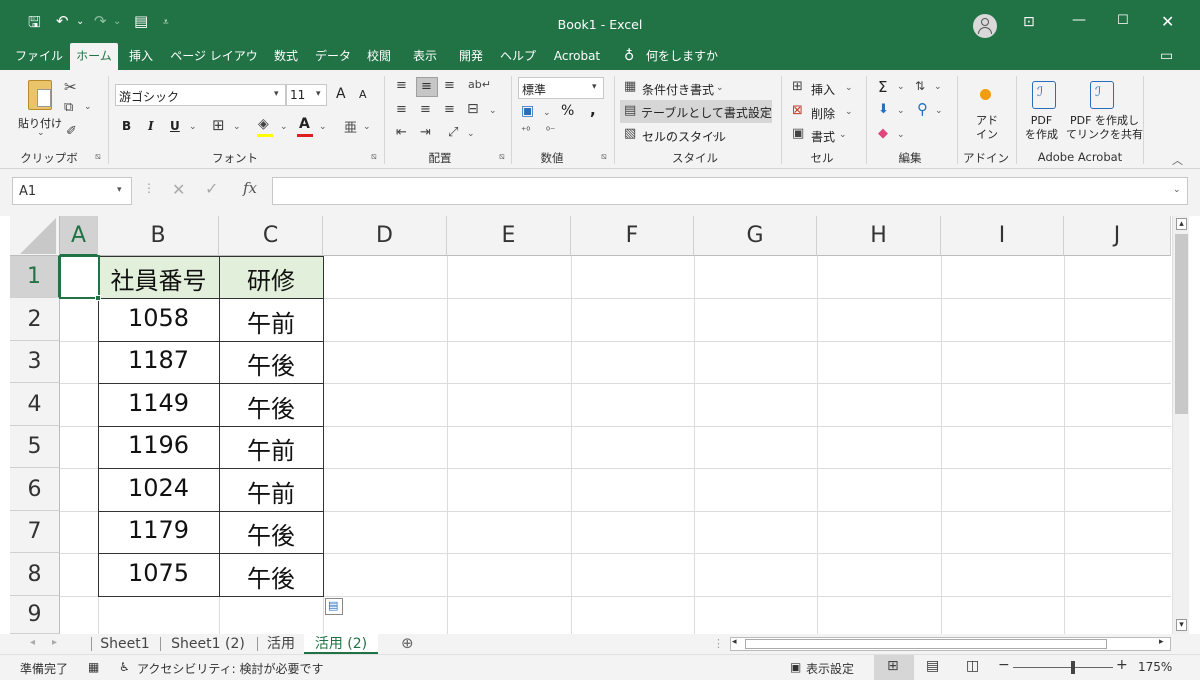 The width and height of the screenshot is (1200, 687). Describe the element at coordinates (68, 107) in the screenshot. I see `copy-icon: ⧉` at that location.